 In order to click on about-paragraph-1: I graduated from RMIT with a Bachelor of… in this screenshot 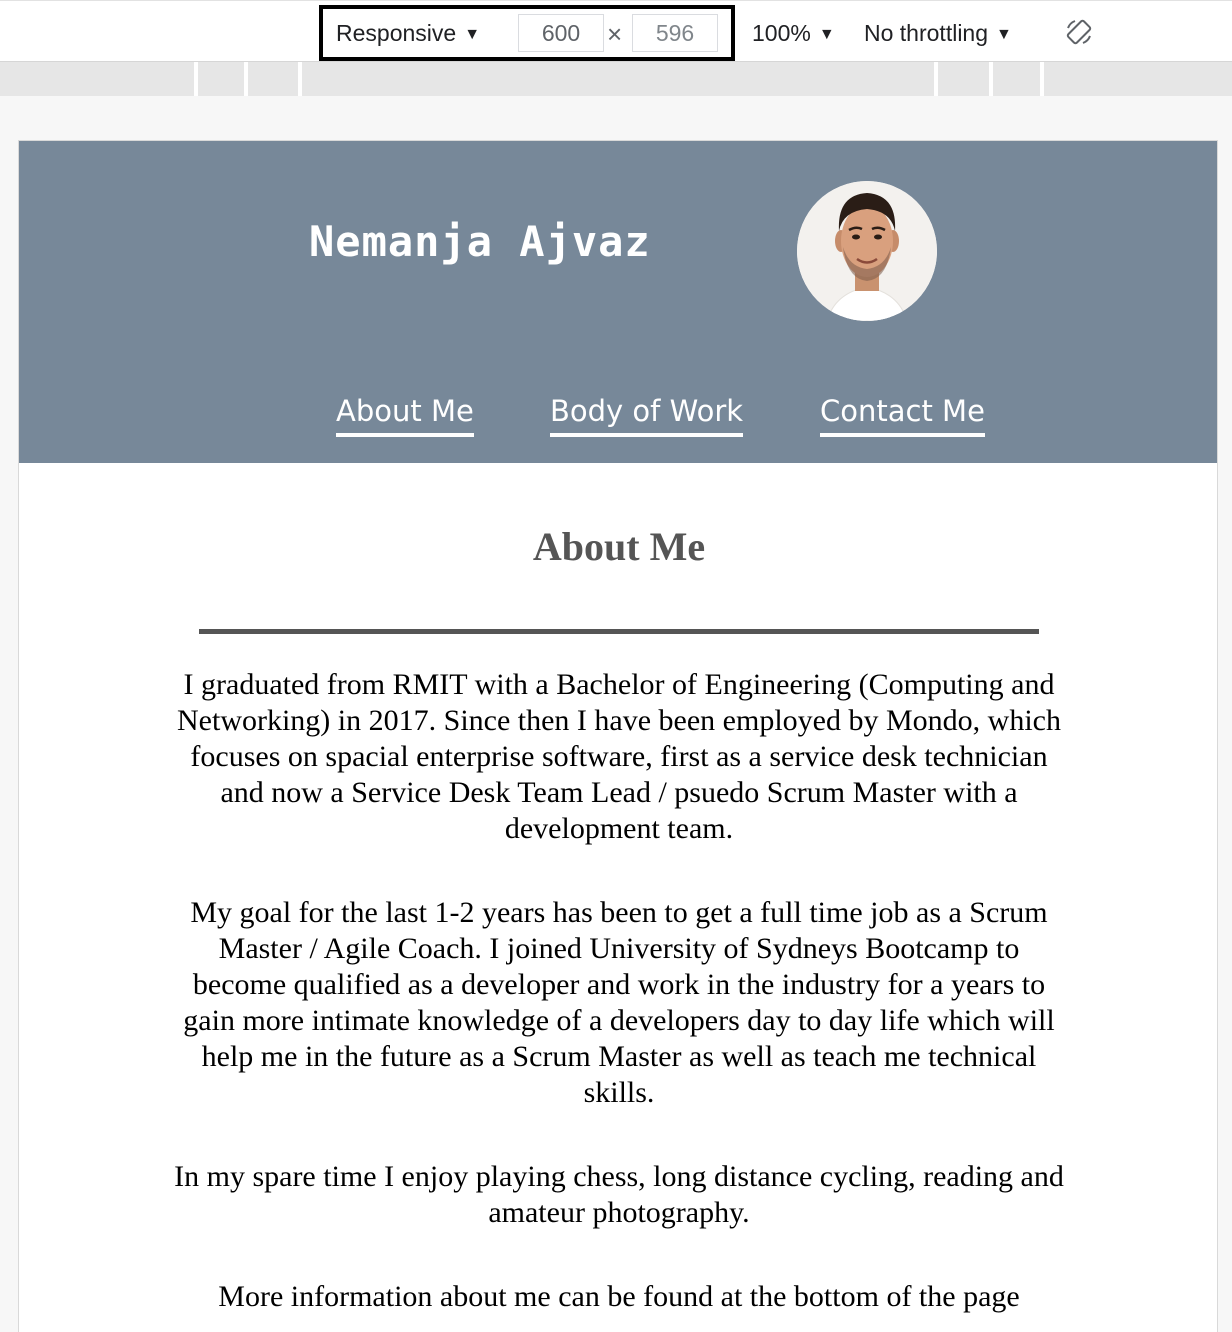, I will do `click(619, 756)`.